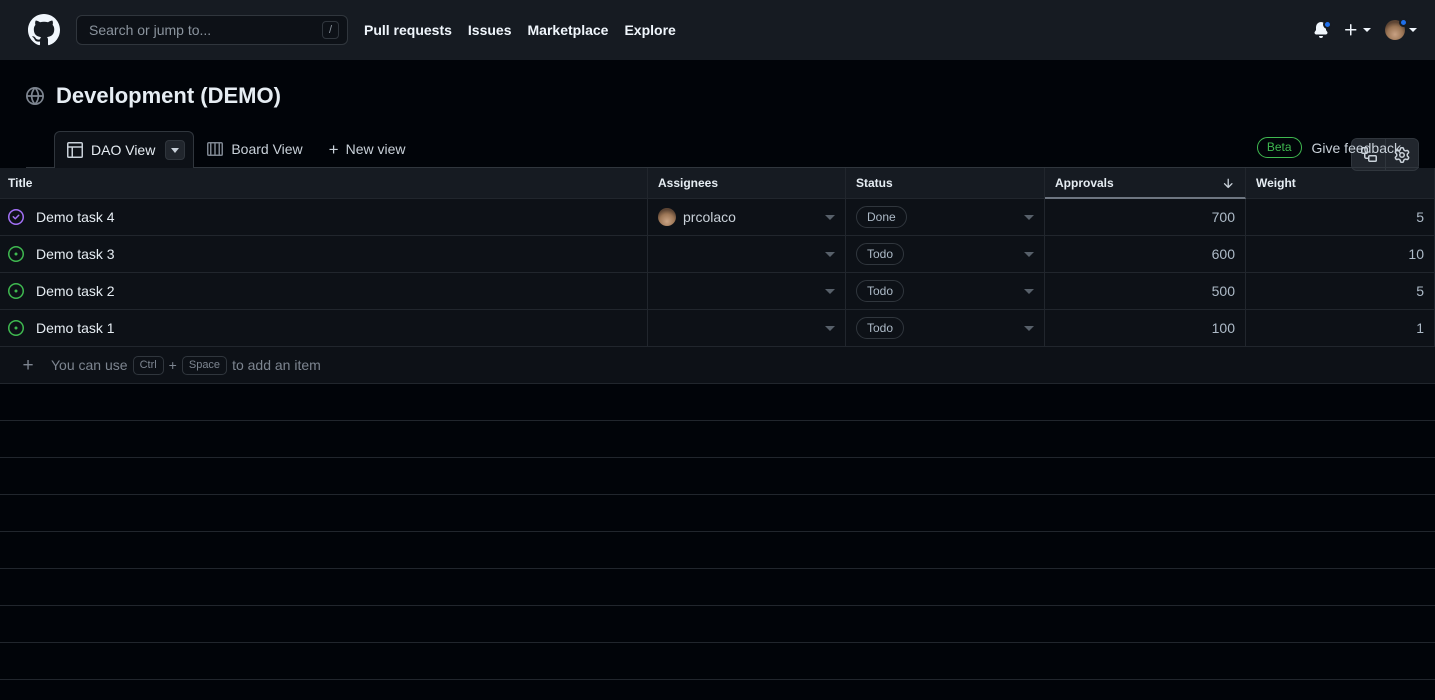  Describe the element at coordinates (1145, 217) in the screenshot. I see `cell-approvals: 700` at that location.